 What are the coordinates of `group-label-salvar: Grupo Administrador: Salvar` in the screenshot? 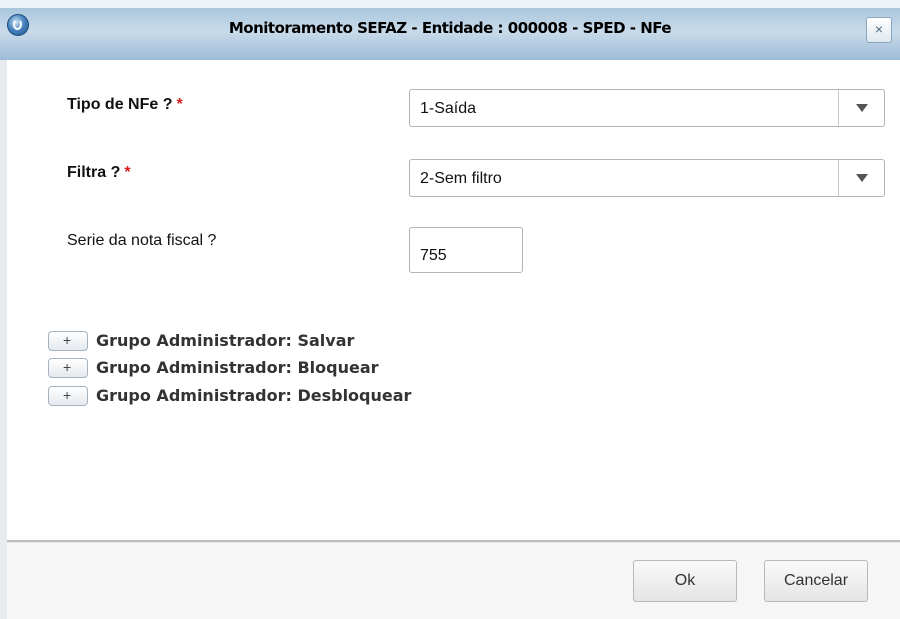 It's located at (225, 340).